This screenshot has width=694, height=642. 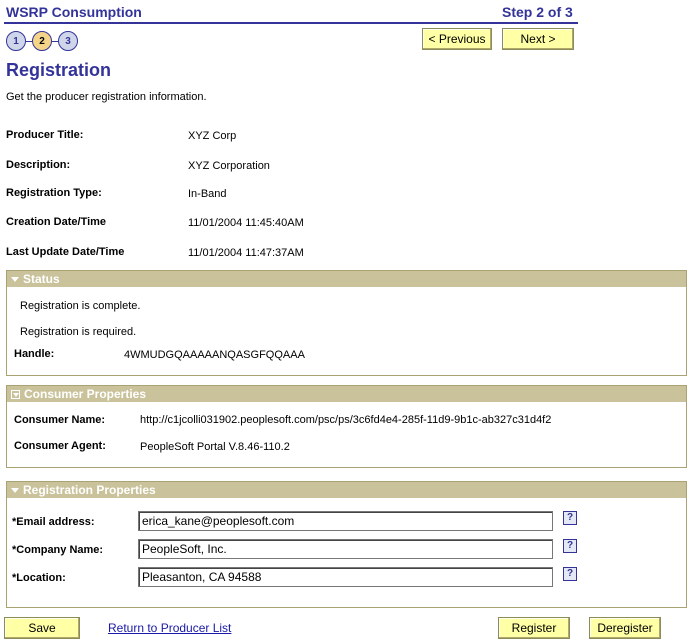 I want to click on consumer-header-label: Consumer Properties, so click(x=85, y=394).